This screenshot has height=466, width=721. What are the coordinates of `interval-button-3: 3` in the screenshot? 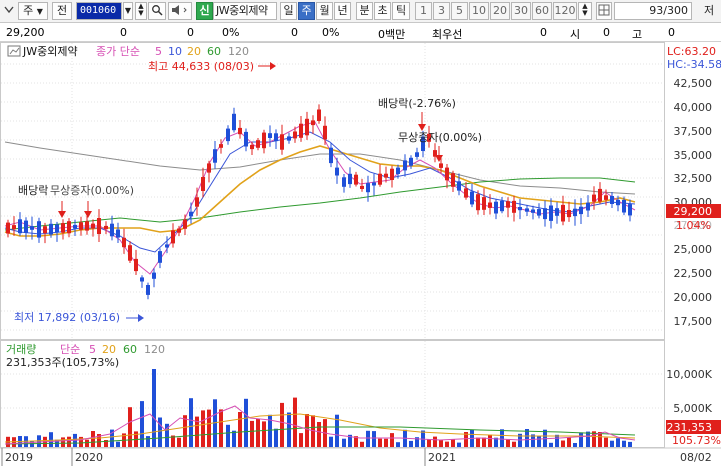 It's located at (441, 11).